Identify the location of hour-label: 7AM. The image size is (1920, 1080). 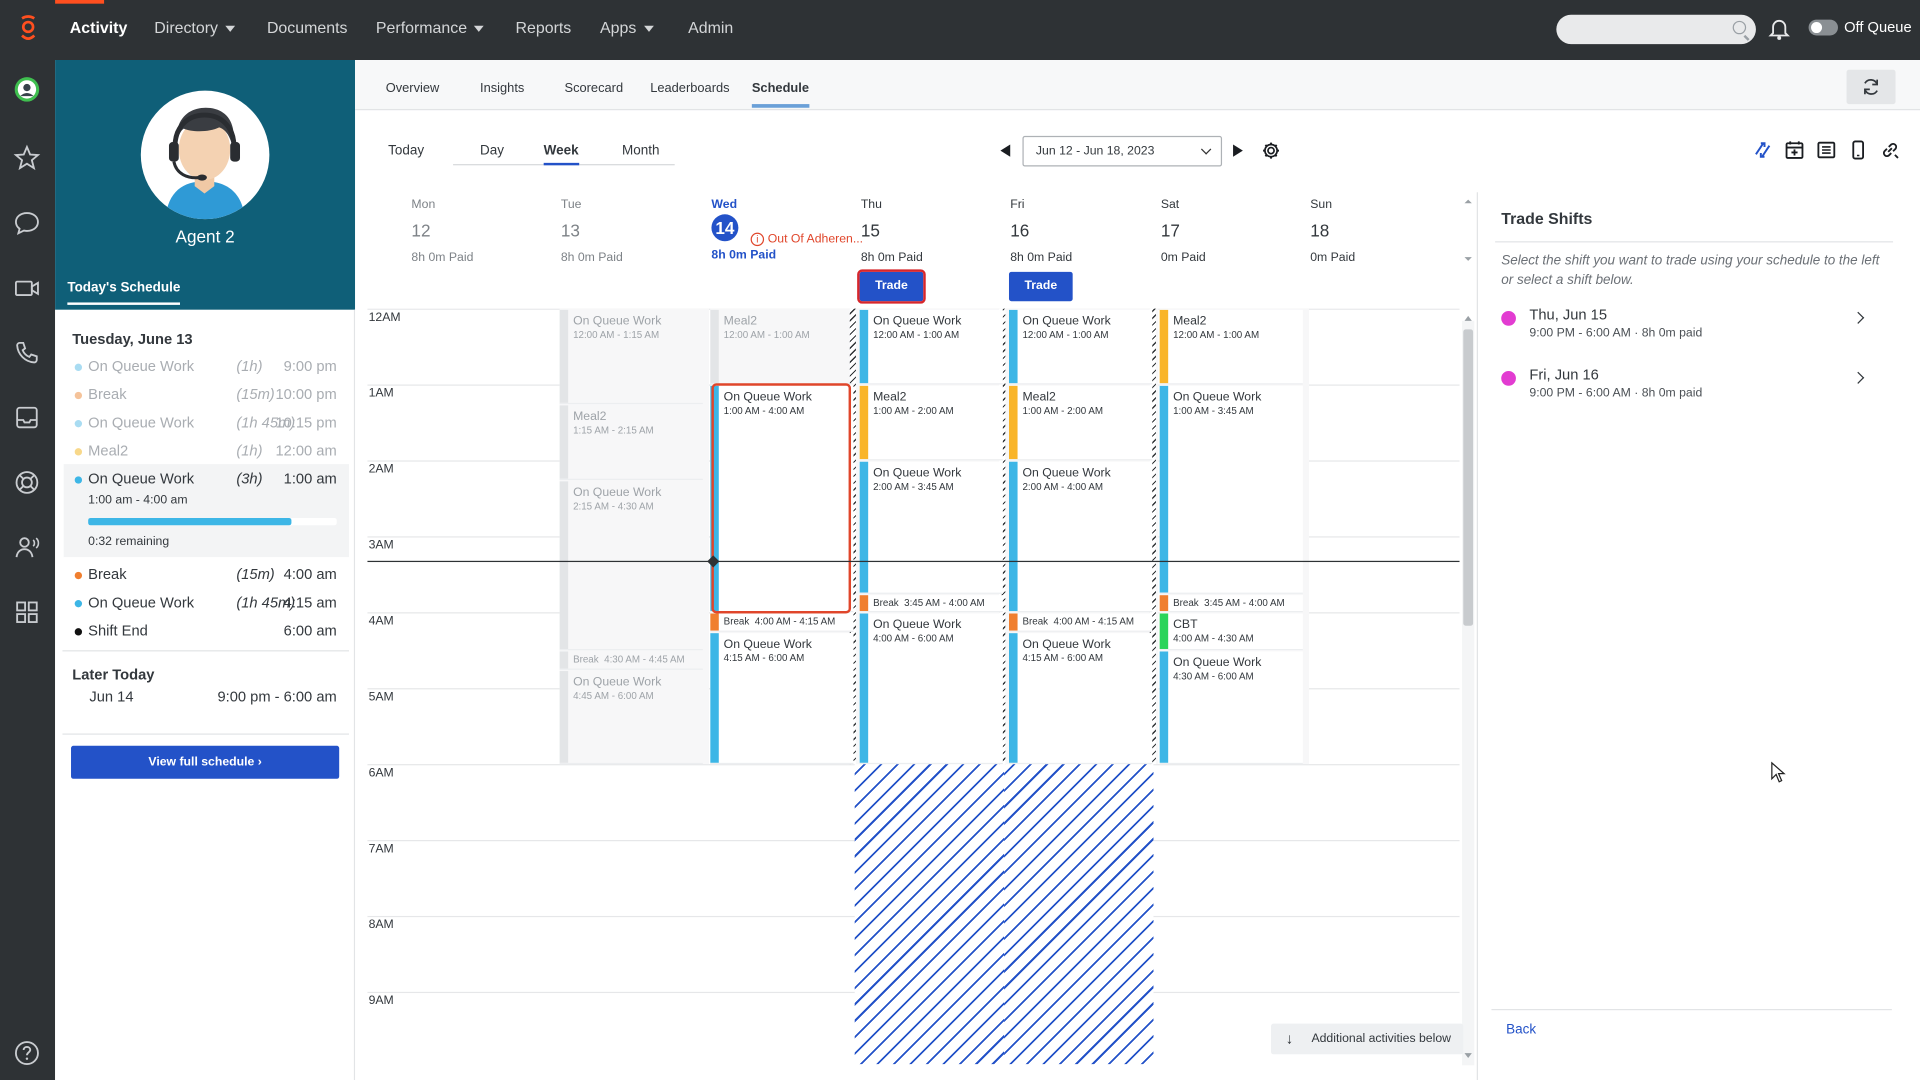
(381, 849).